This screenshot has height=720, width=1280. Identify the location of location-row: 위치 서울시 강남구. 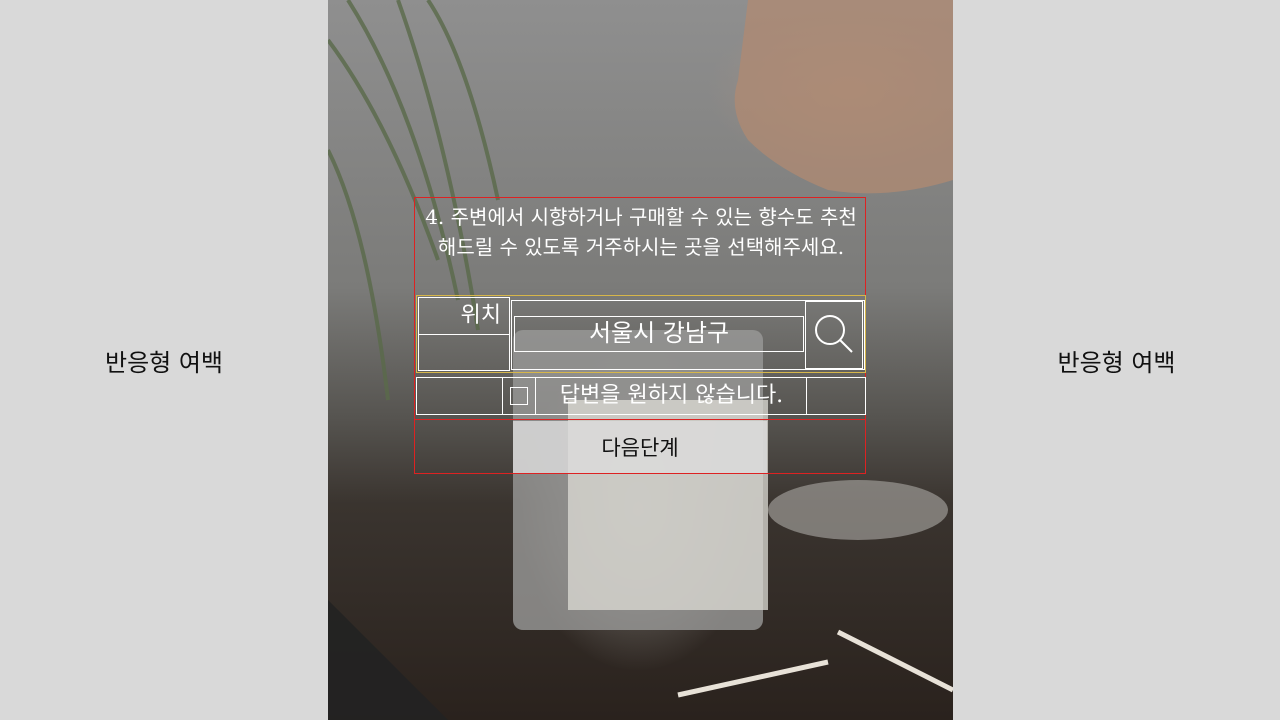
(641, 334).